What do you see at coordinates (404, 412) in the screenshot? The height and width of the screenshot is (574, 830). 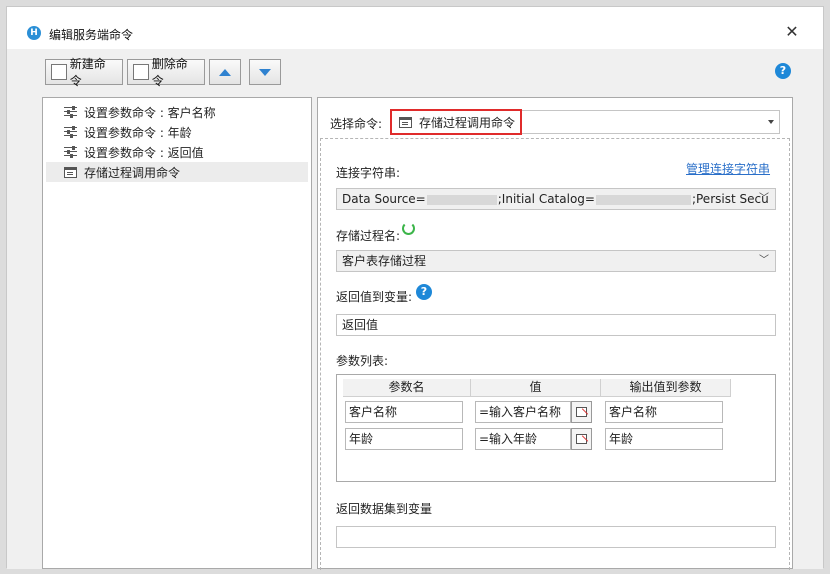 I see `param-name-cell: 客户名称` at bounding box center [404, 412].